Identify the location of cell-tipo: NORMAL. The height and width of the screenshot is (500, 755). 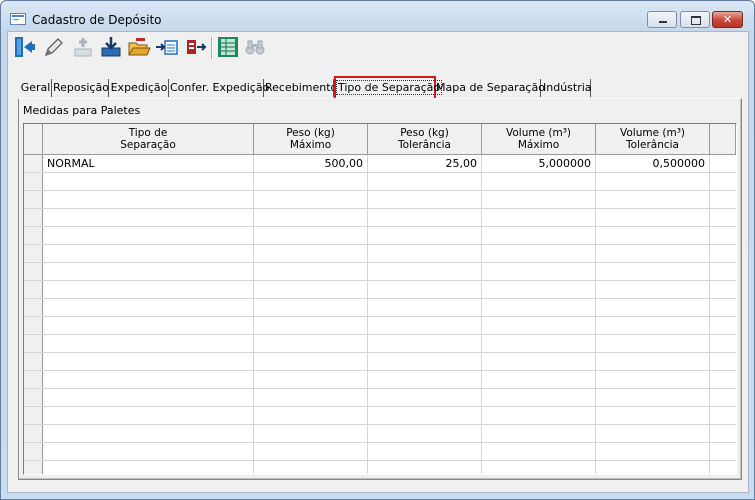
(147, 164).